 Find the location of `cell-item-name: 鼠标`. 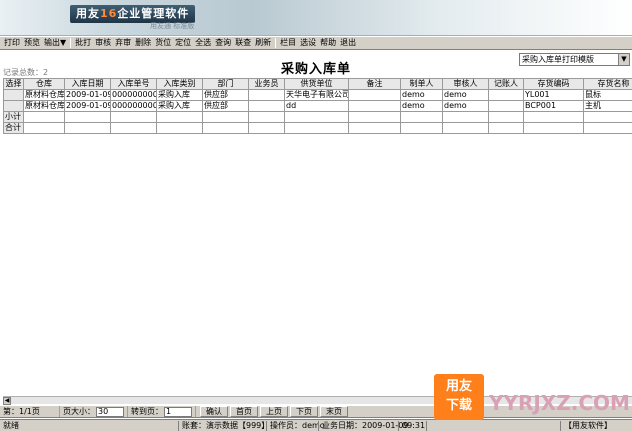

cell-item-name: 鼠标 is located at coordinates (607, 95).